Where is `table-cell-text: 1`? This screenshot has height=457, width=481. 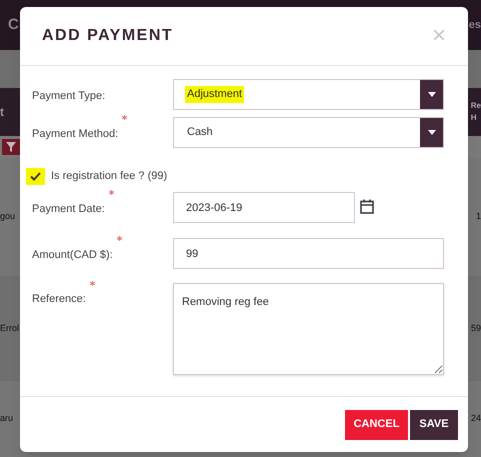 table-cell-text: 1 is located at coordinates (478, 217).